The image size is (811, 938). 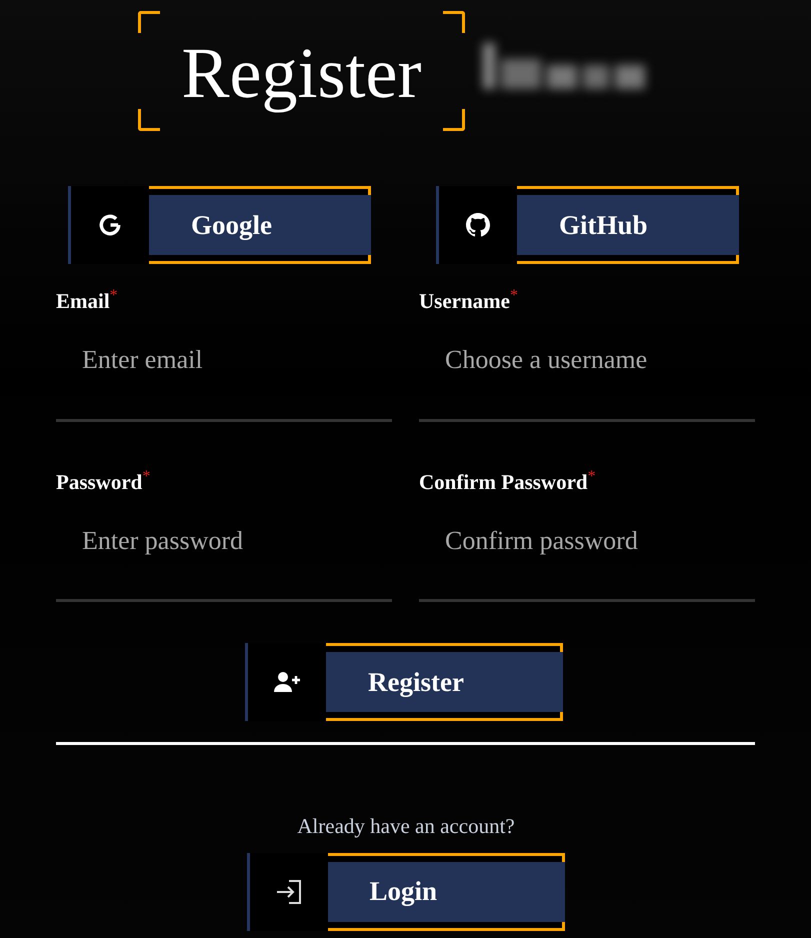 What do you see at coordinates (219, 225) in the screenshot?
I see `google-button: Google` at bounding box center [219, 225].